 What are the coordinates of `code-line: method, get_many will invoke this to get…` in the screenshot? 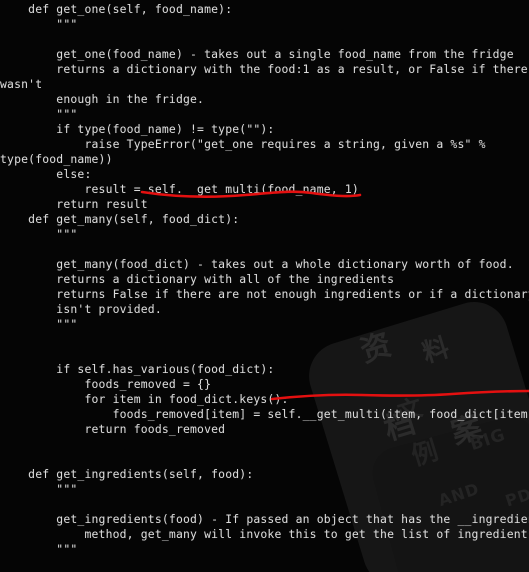 It's located at (264, 534).